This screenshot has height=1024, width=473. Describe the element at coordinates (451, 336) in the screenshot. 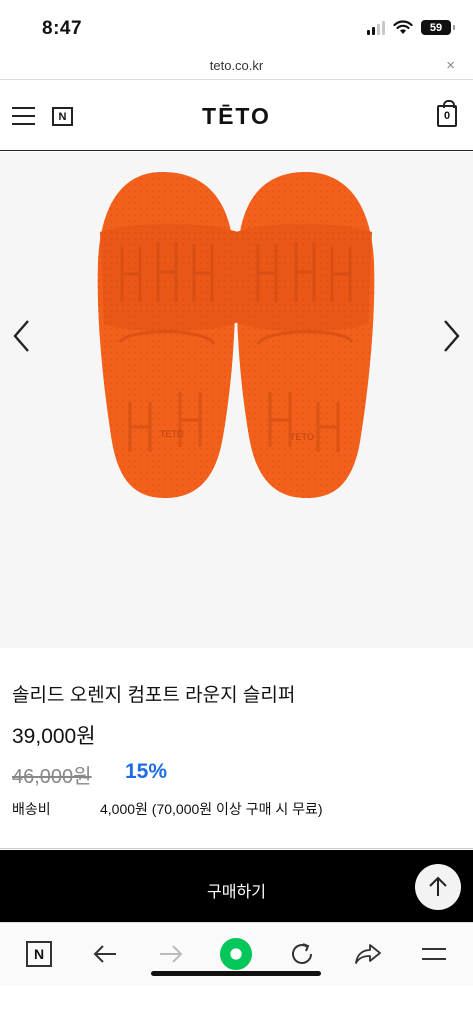

I see `chevron-right-icon` at that location.